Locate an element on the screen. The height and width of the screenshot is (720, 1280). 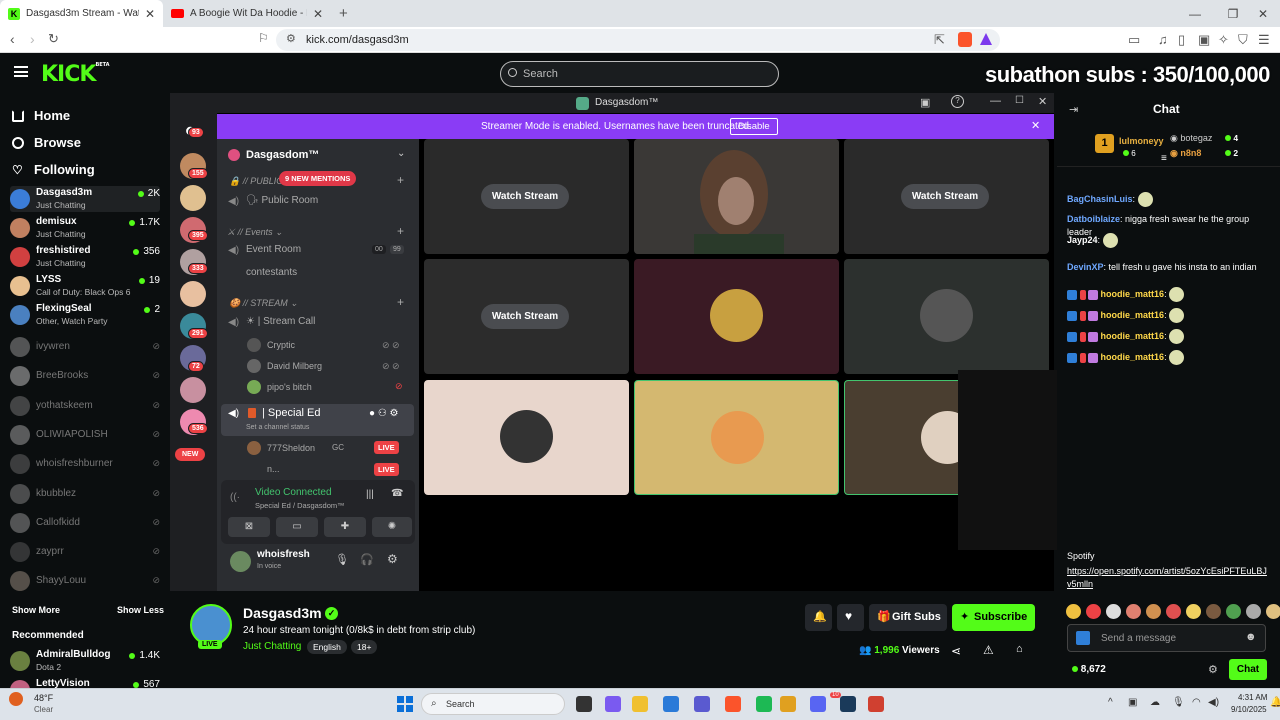
sidebar-channel-offline: ivywren ⊘ is located at coordinates (85, 347).